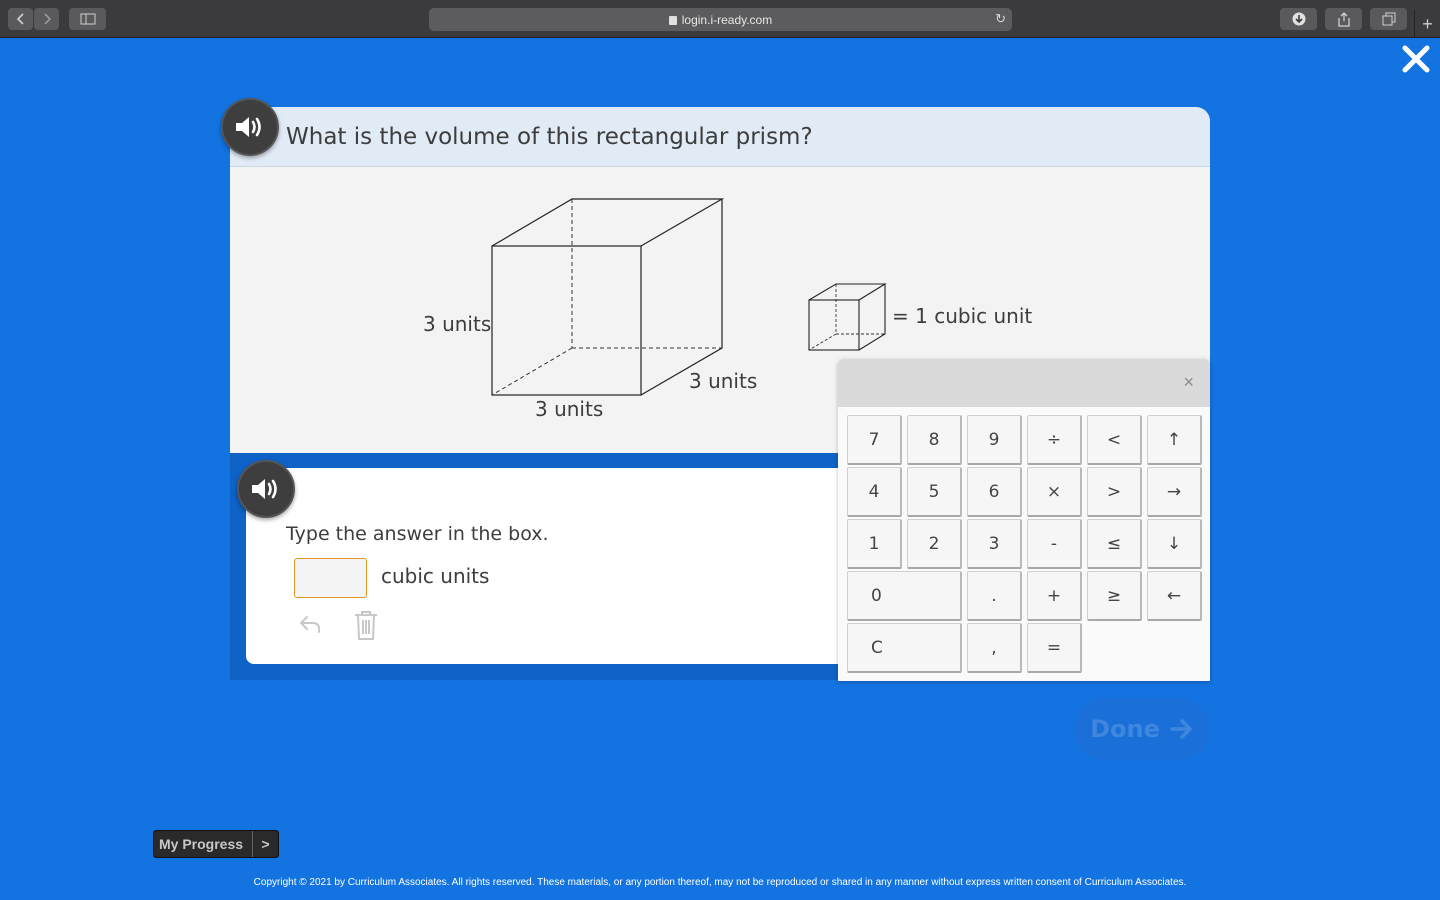 The width and height of the screenshot is (1440, 900). Describe the element at coordinates (874, 492) in the screenshot. I see `key-4: 4` at that location.